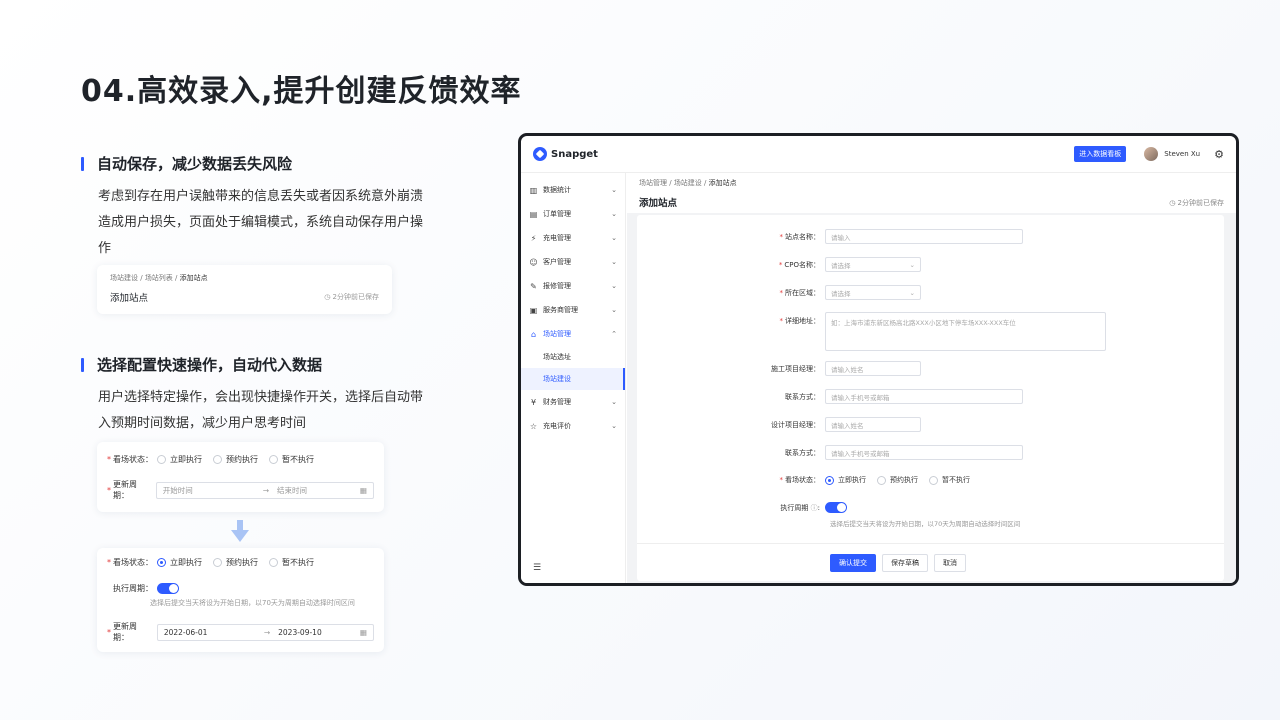  I want to click on date-range-input: 2022-06-01 → 2023-09-10 ▦, so click(265, 632).